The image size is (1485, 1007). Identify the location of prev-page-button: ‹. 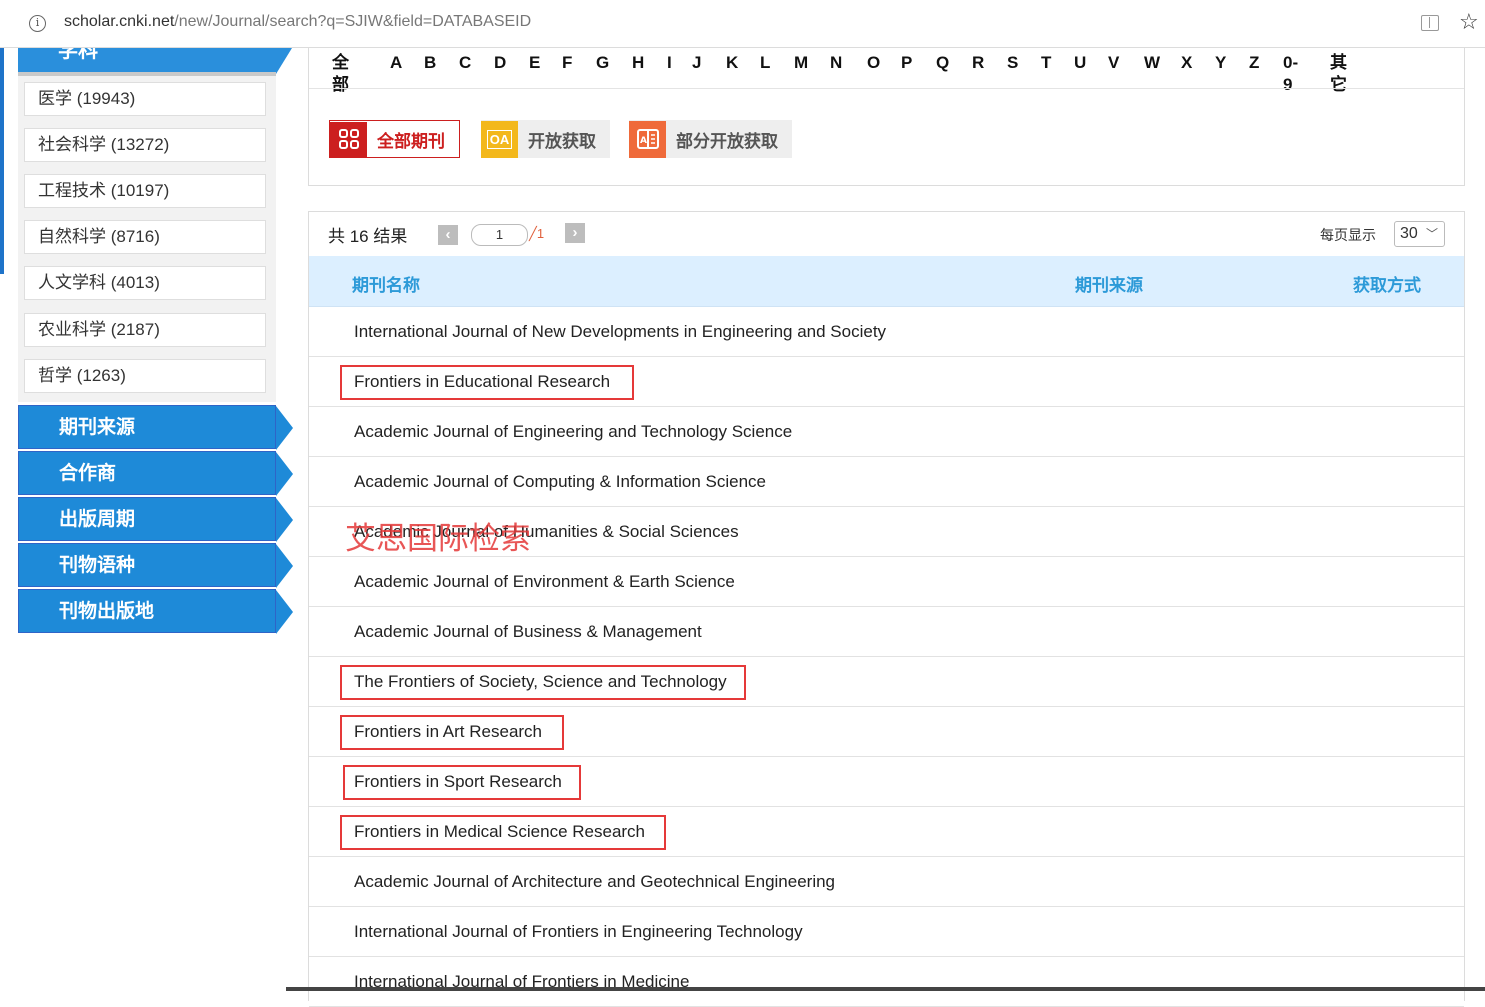
(448, 235).